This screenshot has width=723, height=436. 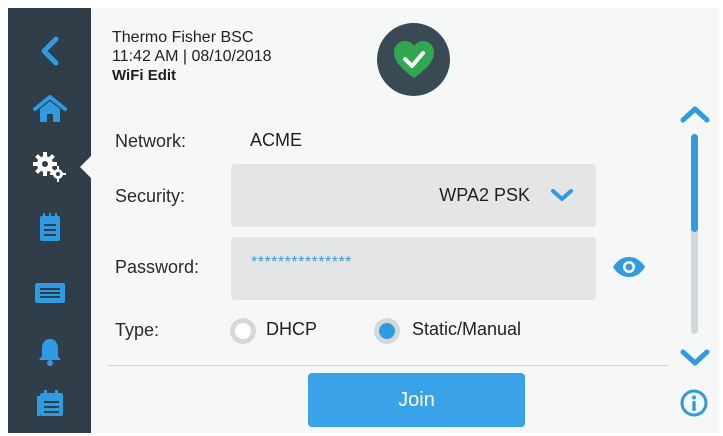 I want to click on back-button, so click(x=49, y=51).